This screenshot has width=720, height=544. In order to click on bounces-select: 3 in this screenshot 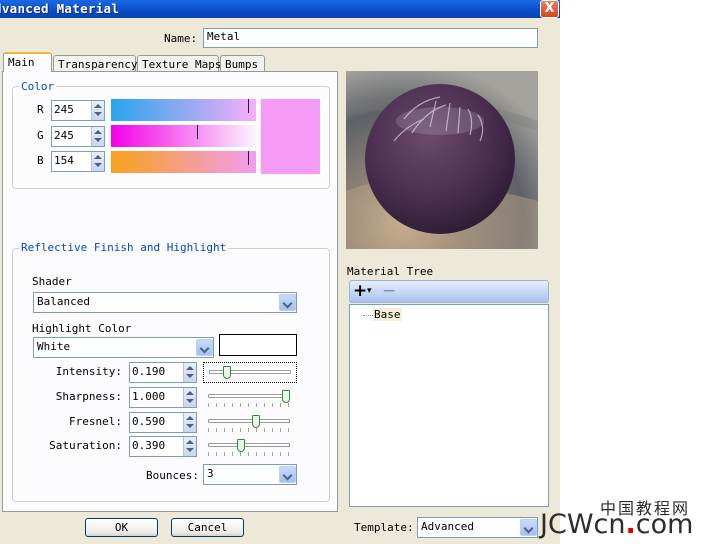, I will do `click(250, 474)`.